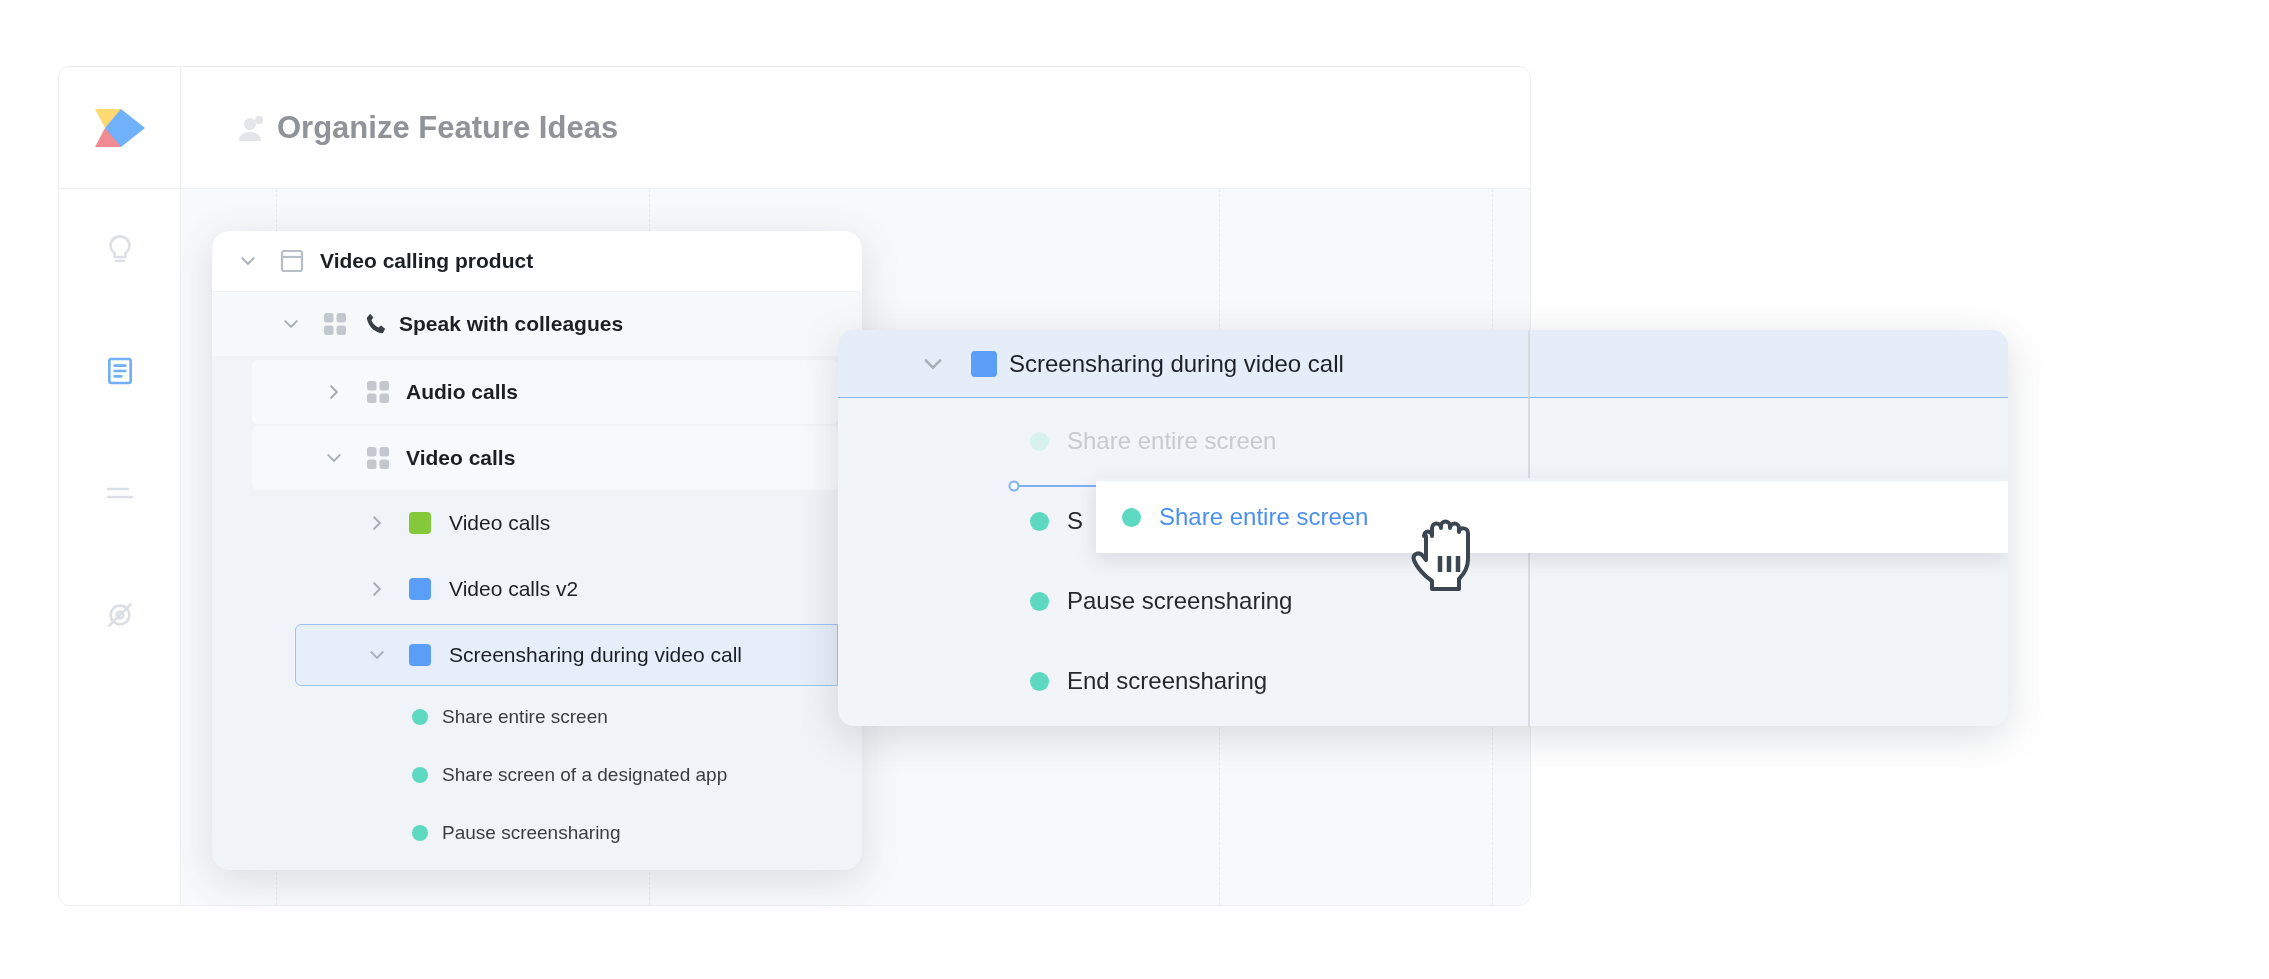 The image size is (2269, 979). Describe the element at coordinates (511, 324) in the screenshot. I see `row-label: Speak with colleagues` at that location.